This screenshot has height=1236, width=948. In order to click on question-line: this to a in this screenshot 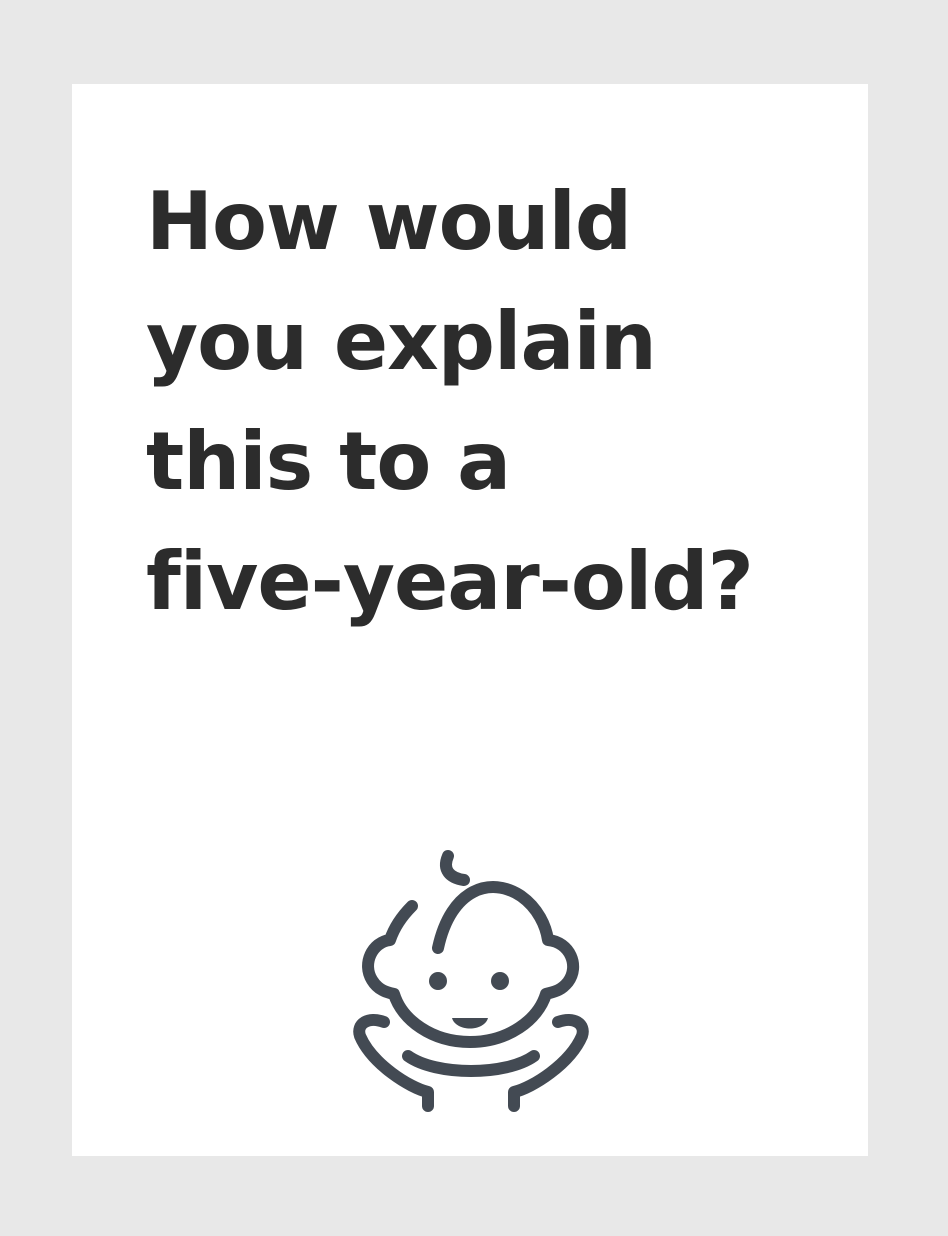, I will do `click(328, 461)`.